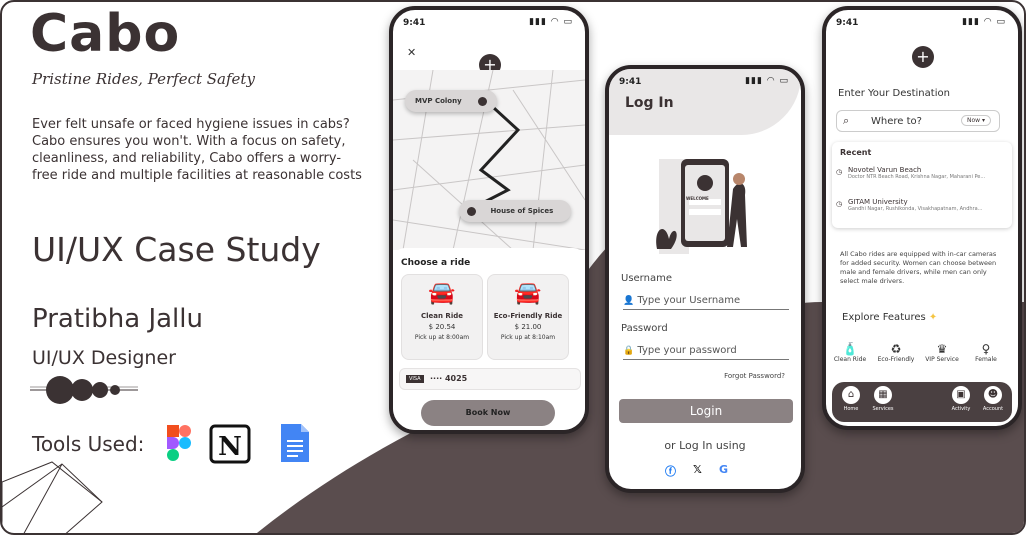 Image resolution: width=1026 pixels, height=535 pixels. What do you see at coordinates (697, 198) in the screenshot?
I see `welcome-text: WELCOME` at bounding box center [697, 198].